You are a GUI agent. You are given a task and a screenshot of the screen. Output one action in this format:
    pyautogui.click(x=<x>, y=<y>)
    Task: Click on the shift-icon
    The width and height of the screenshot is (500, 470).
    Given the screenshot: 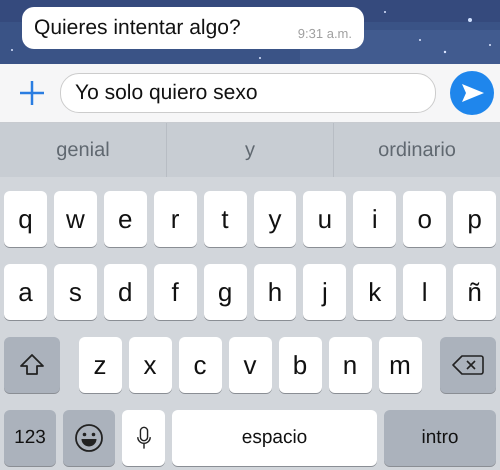 What is the action you would take?
    pyautogui.click(x=32, y=365)
    